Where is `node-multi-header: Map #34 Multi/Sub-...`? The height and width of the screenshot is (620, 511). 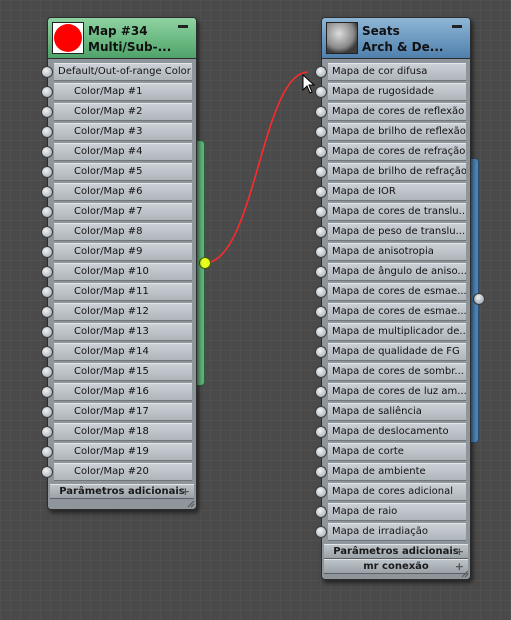 node-multi-header: Map #34 Multi/Sub-... is located at coordinates (122, 38).